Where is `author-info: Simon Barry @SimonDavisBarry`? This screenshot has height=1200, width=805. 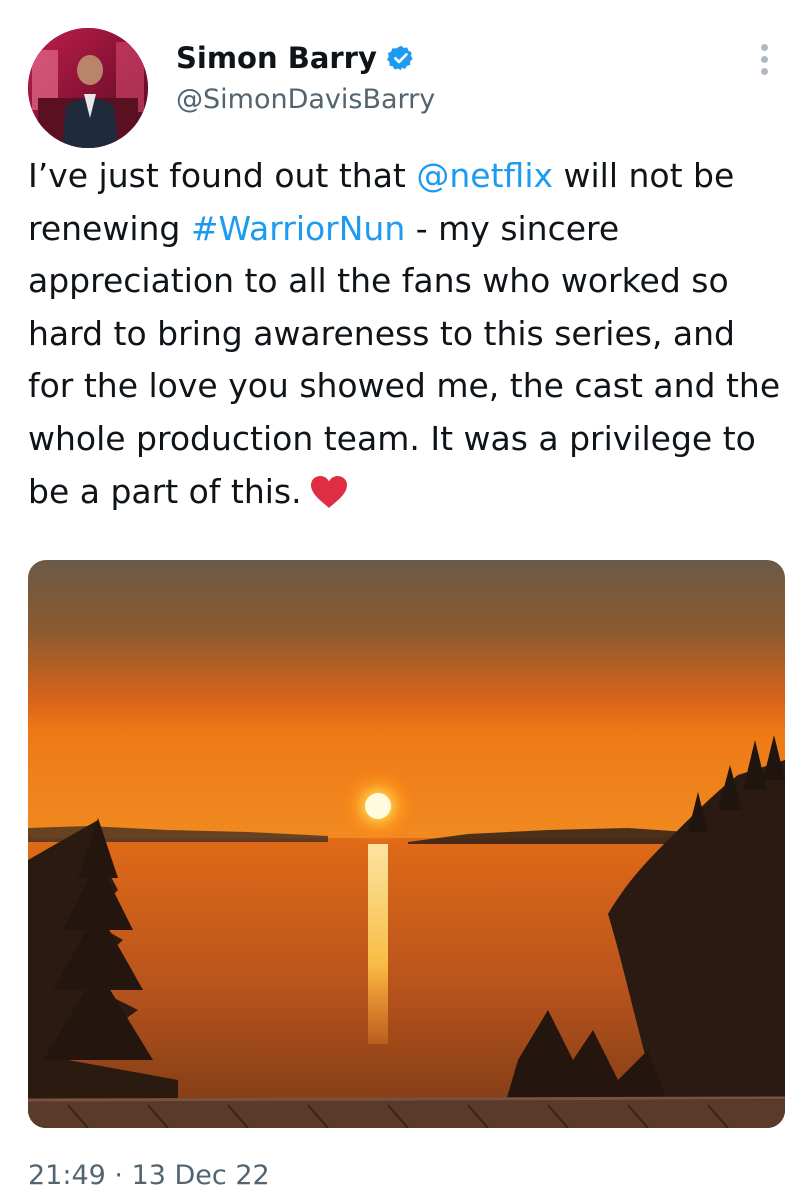 author-info: Simon Barry @SimonDavisBarry is located at coordinates (305, 79).